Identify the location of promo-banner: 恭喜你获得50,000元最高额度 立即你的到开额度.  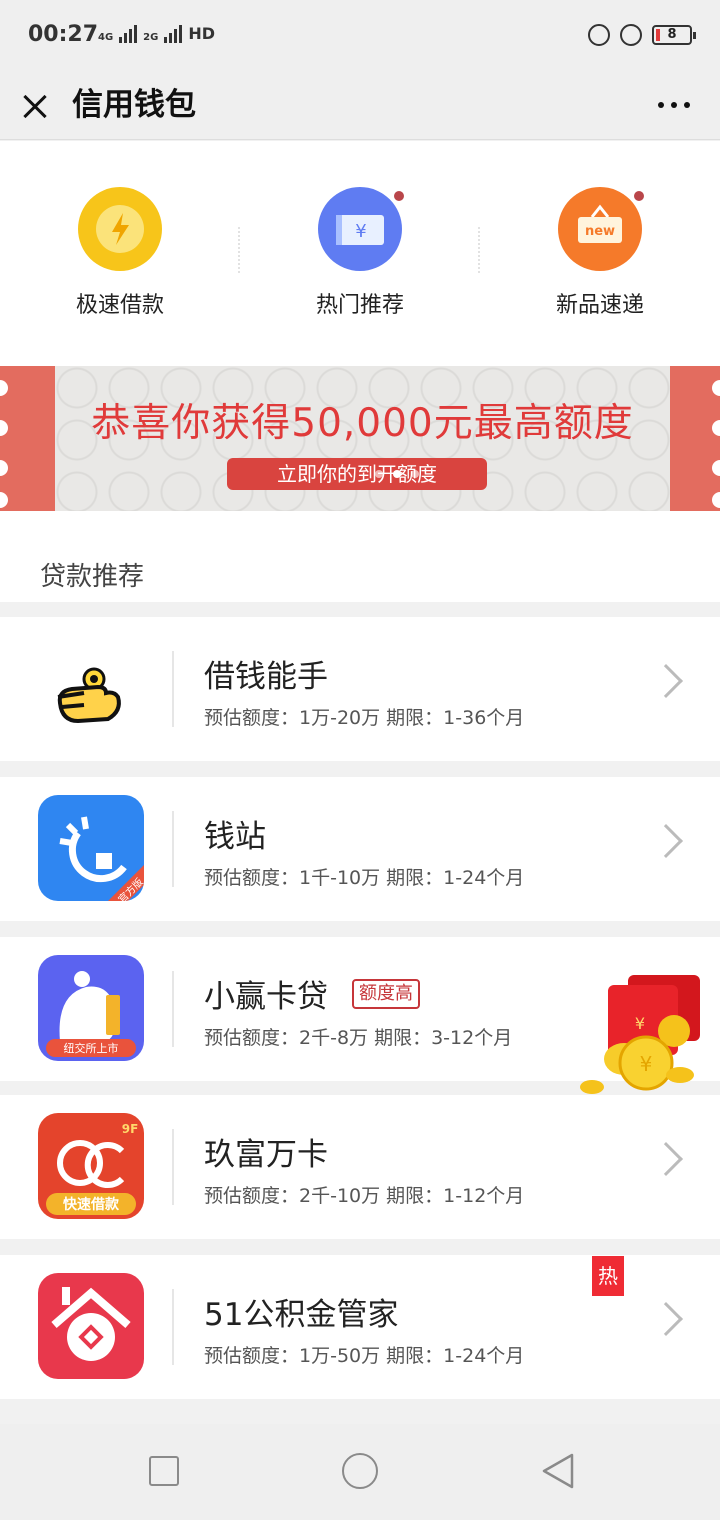
(360, 438).